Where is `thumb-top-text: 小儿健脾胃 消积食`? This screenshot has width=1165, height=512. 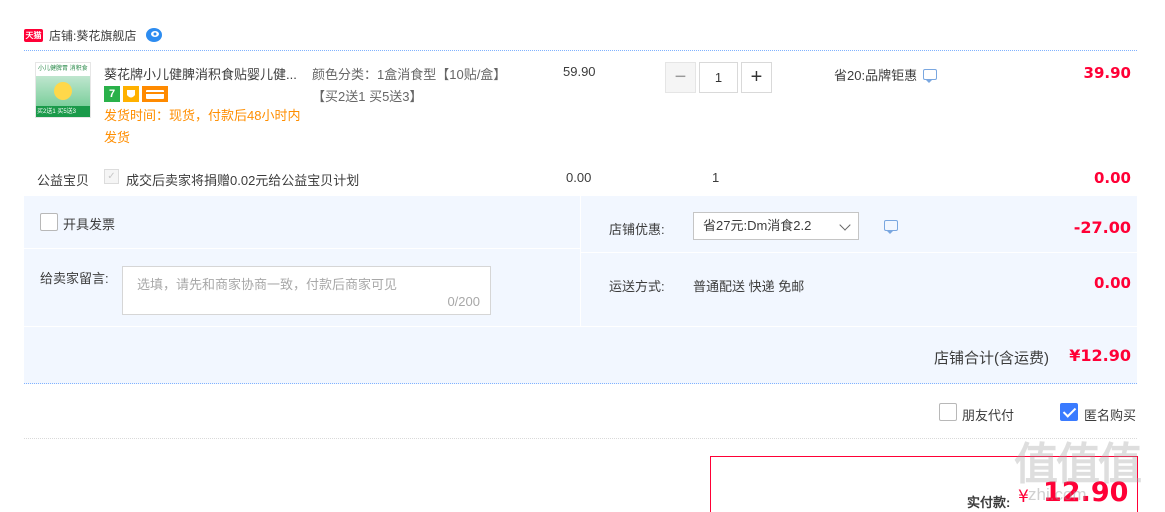
thumb-top-text: 小儿健脾胃 消积食 is located at coordinates (63, 69).